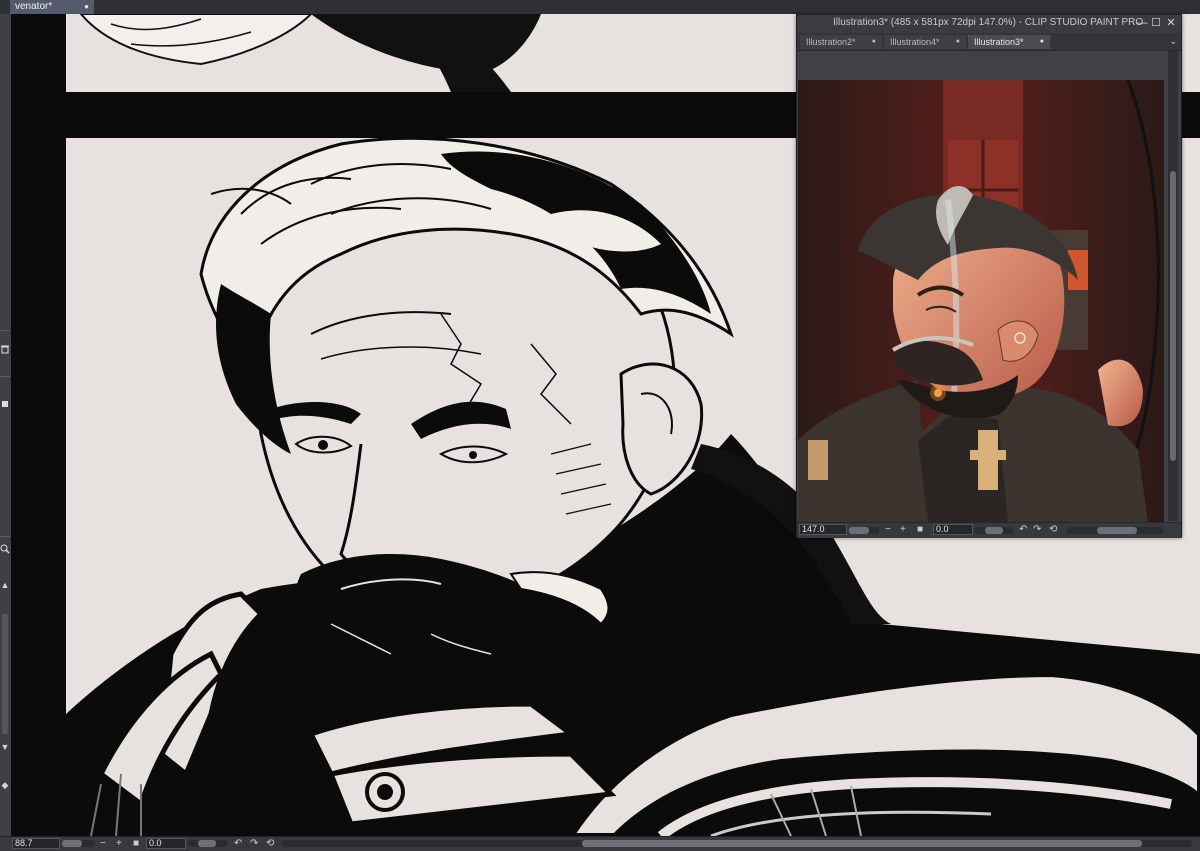 This screenshot has width=1200, height=851. Describe the element at coordinates (737, 843) in the screenshot. I see `main-horizontal-scrollbar` at that location.